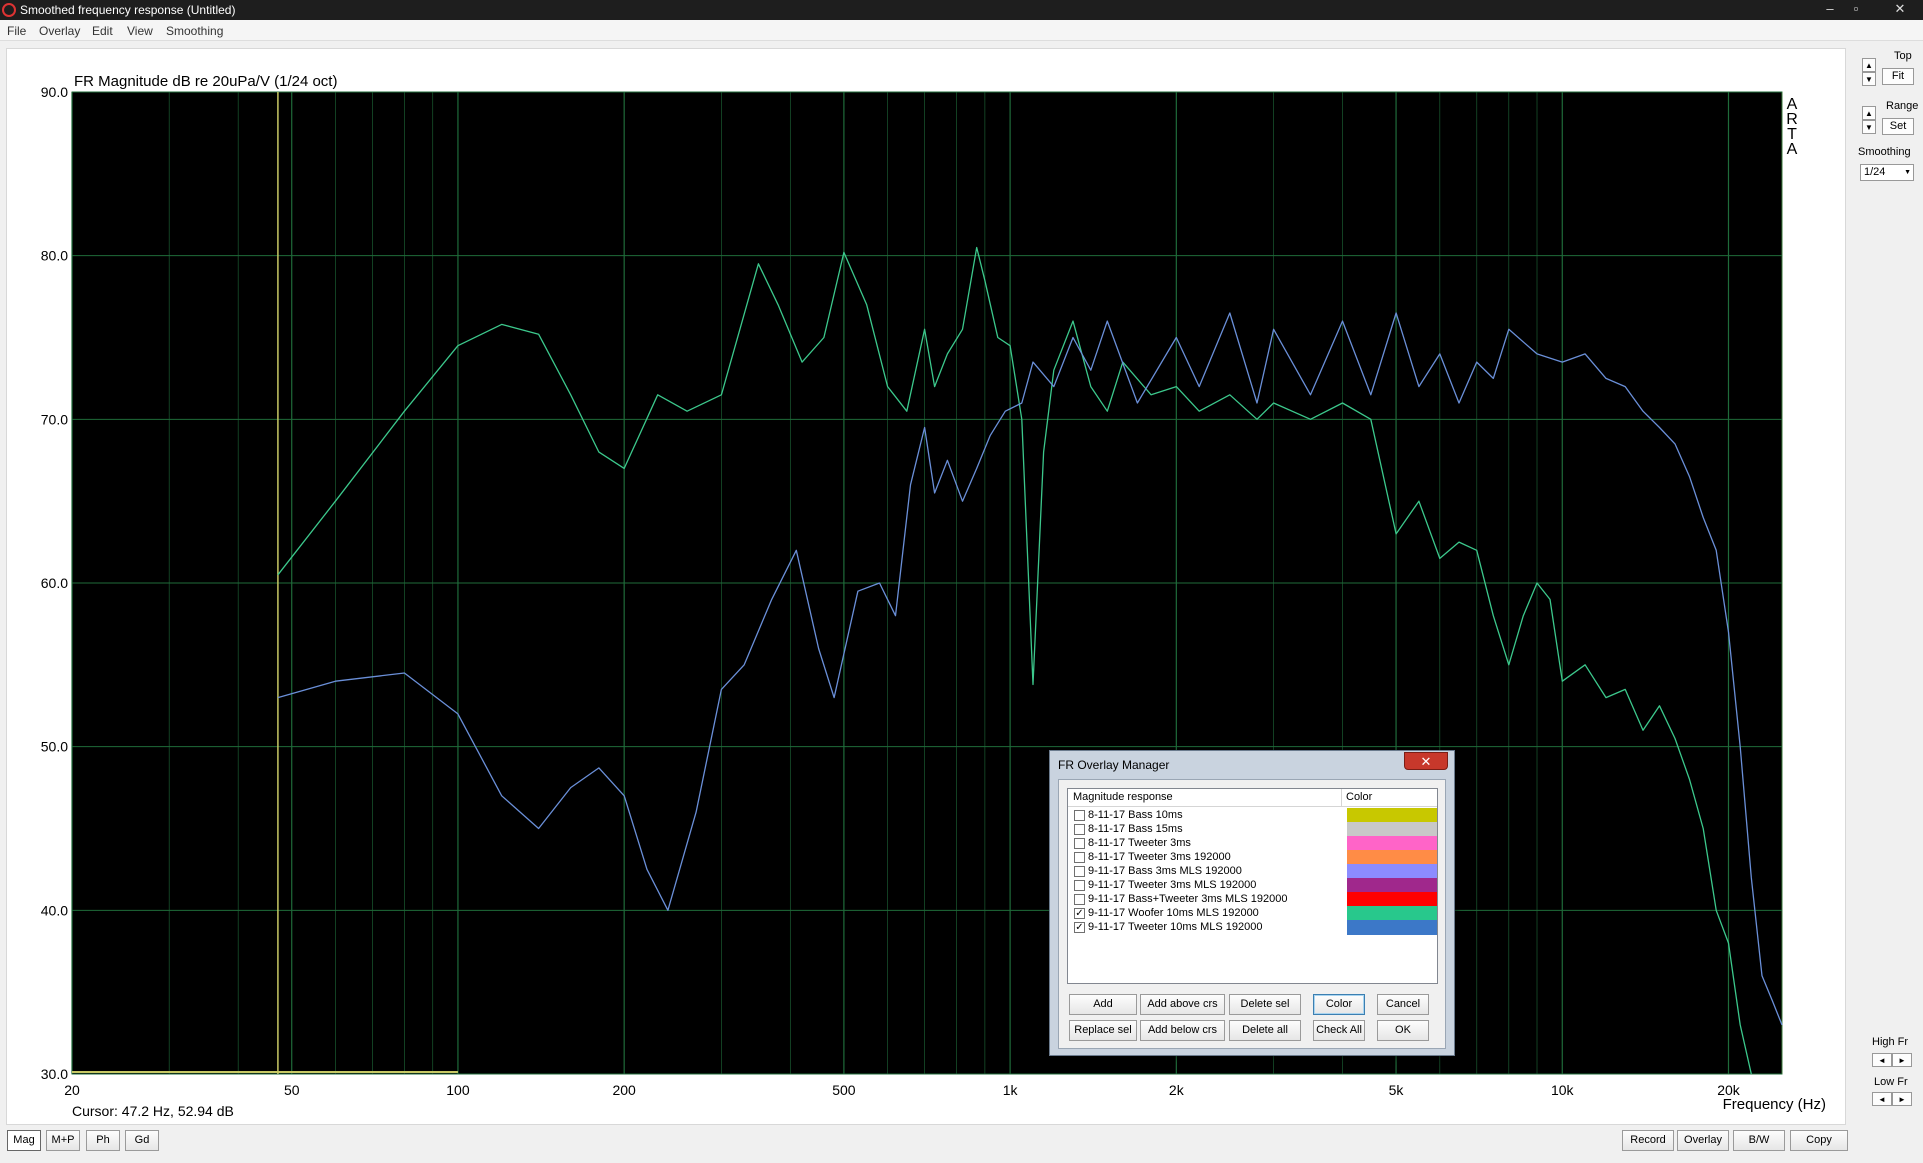  Describe the element at coordinates (1703, 1140) in the screenshot. I see `overlay-button: Overlay` at that location.